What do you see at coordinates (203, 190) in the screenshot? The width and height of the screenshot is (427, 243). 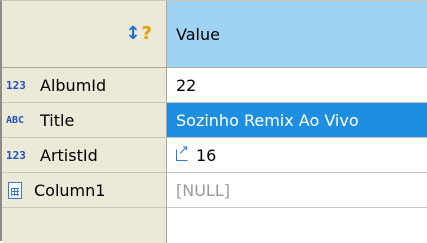 I see `cell-value: [NULL]` at bounding box center [203, 190].